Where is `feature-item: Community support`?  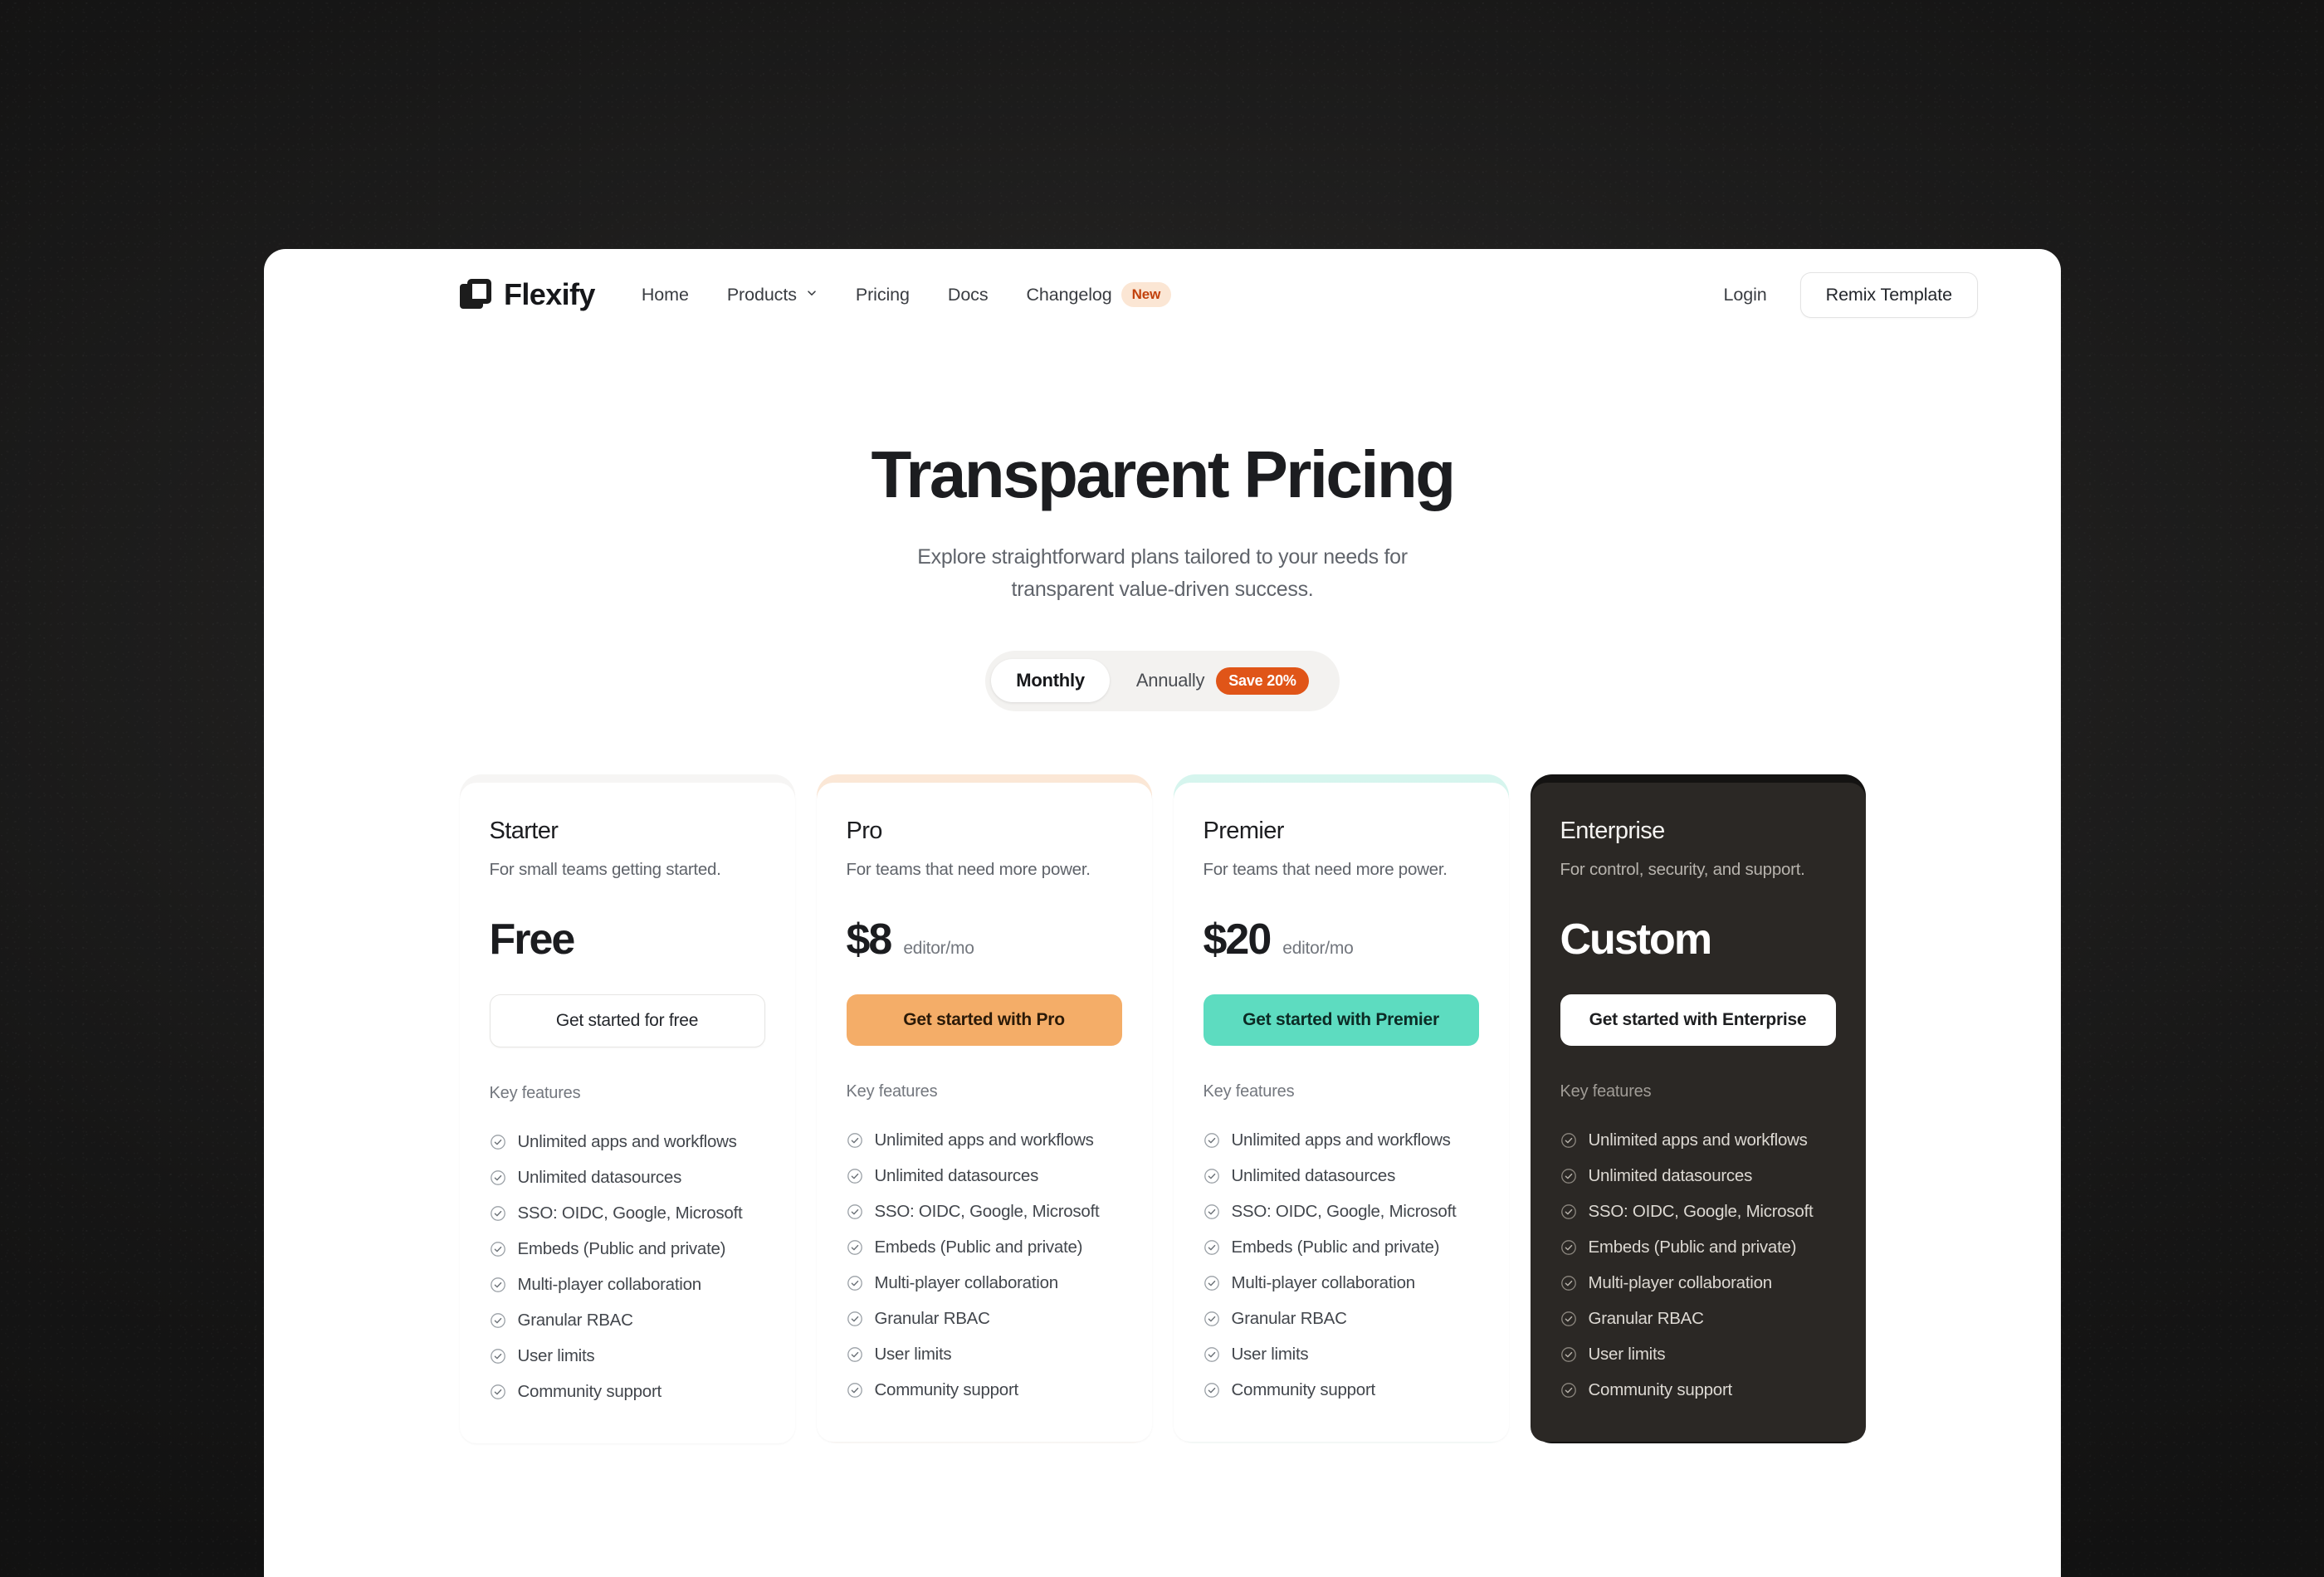 feature-item: Community support is located at coordinates (1341, 1391).